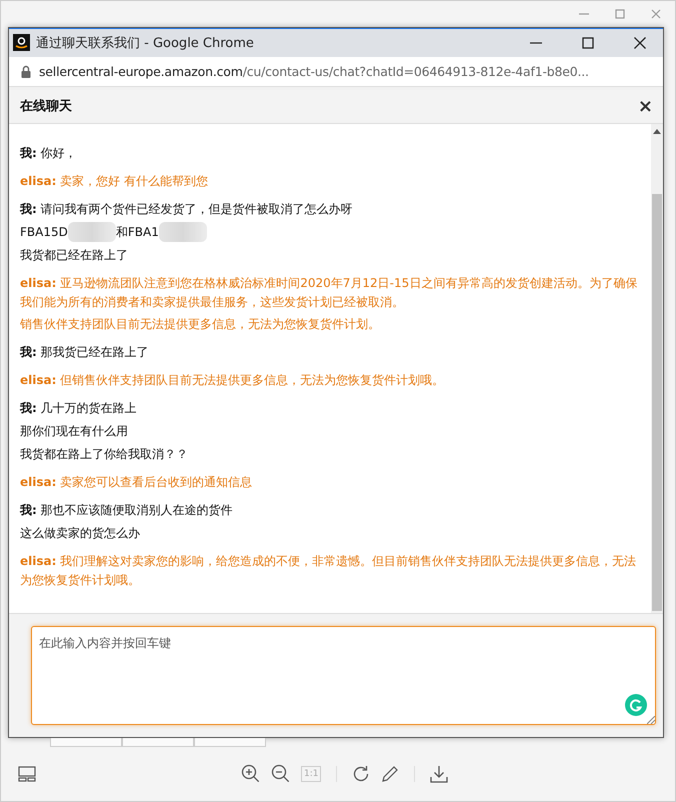 Image resolution: width=676 pixels, height=802 pixels. I want to click on grammar-check-icon, so click(636, 705).